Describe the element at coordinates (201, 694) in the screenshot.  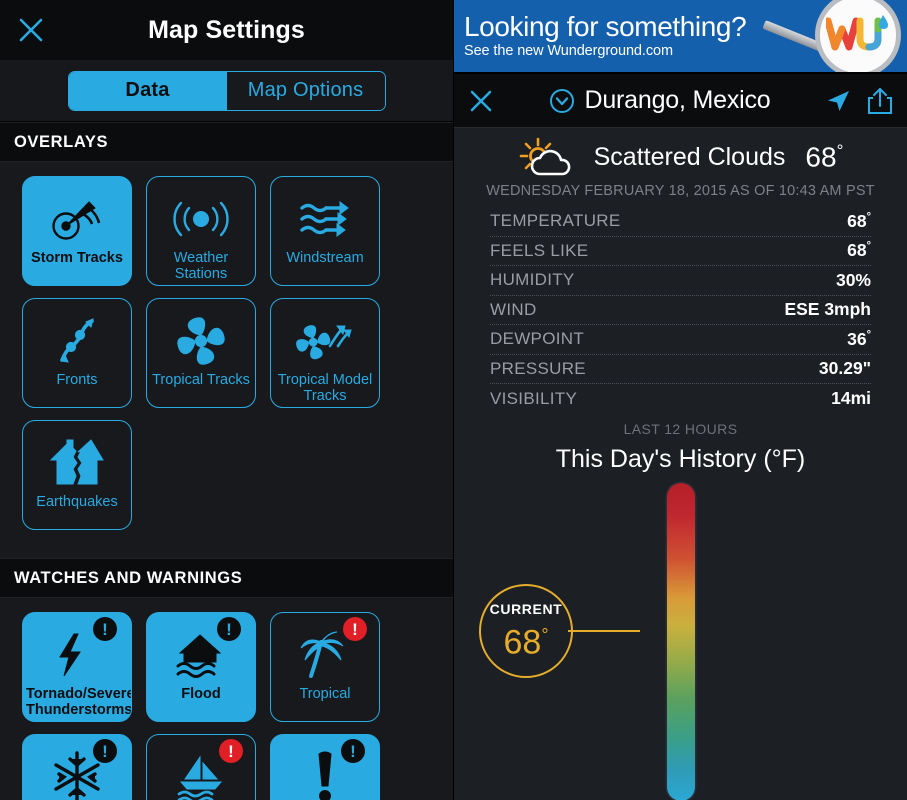
I see `tile-label: Flood` at that location.